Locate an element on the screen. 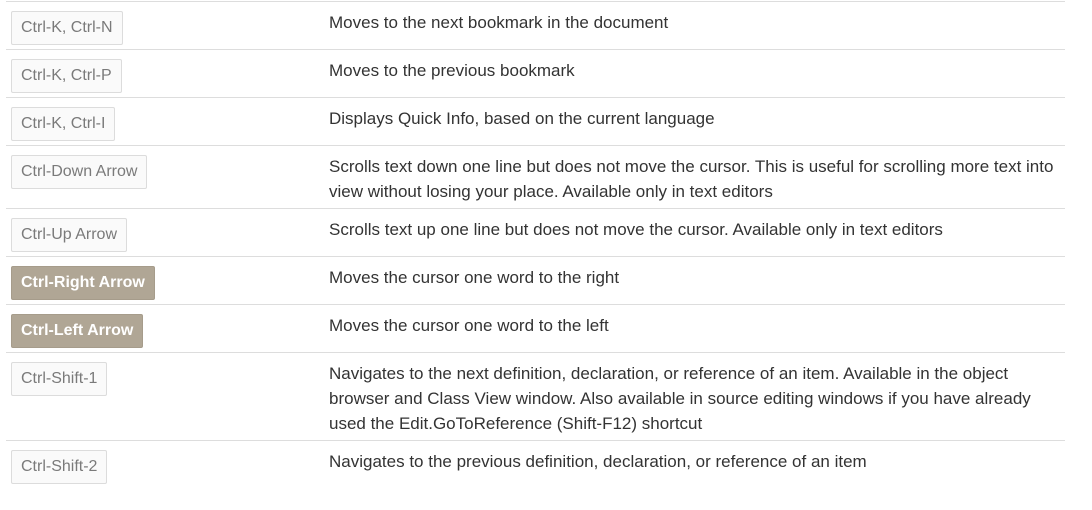 The image size is (1092, 510). shortcut-key: Ctrl-K, Ctrl-I is located at coordinates (63, 124).